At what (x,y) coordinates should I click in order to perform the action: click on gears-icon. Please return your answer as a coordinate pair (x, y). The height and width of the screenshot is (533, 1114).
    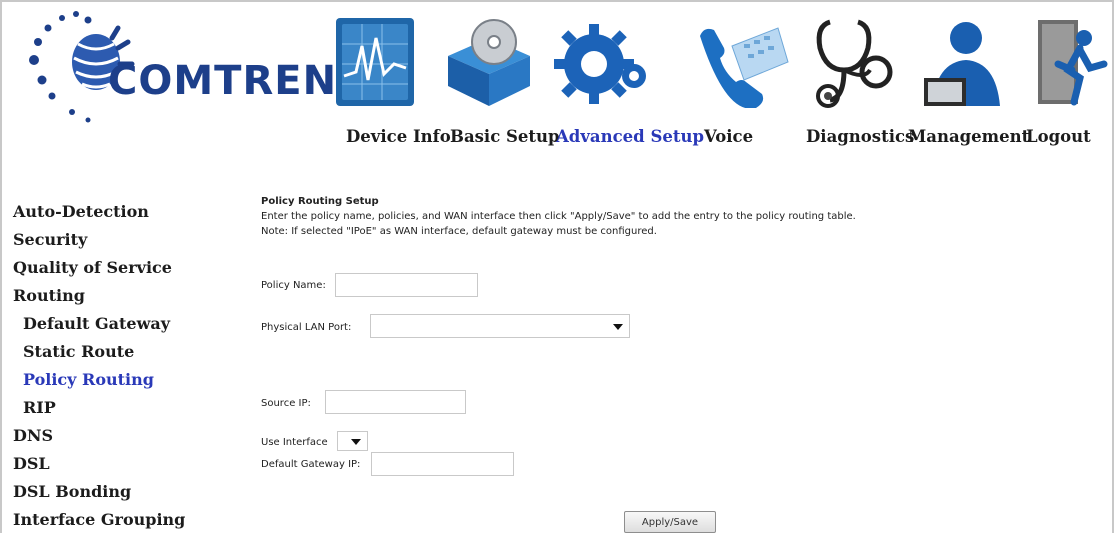
    Looking at the image, I should click on (602, 62).